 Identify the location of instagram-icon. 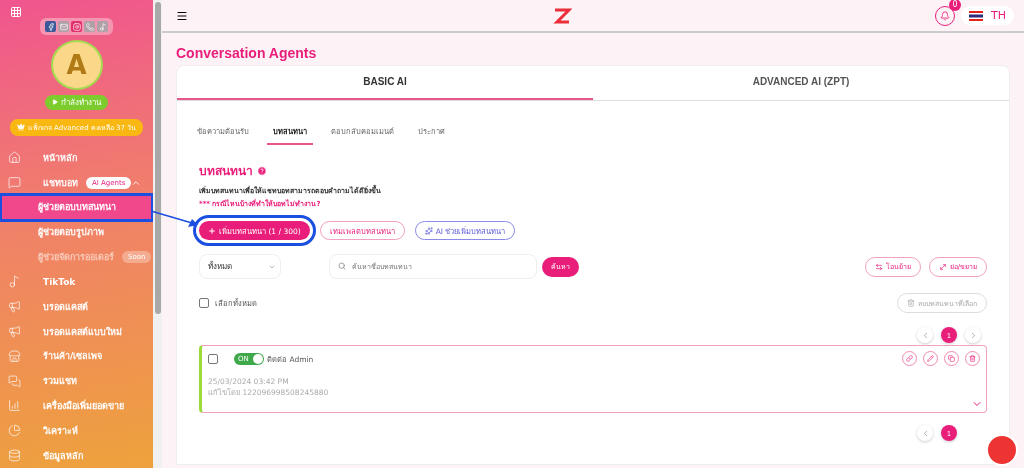
(76, 26).